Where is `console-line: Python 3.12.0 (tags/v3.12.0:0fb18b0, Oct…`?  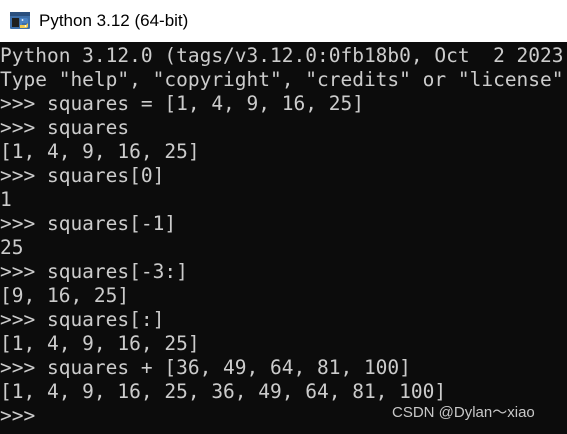
console-line: Python 3.12.0 (tags/v3.12.0:0fb18b0, Oct… is located at coordinates (282, 55).